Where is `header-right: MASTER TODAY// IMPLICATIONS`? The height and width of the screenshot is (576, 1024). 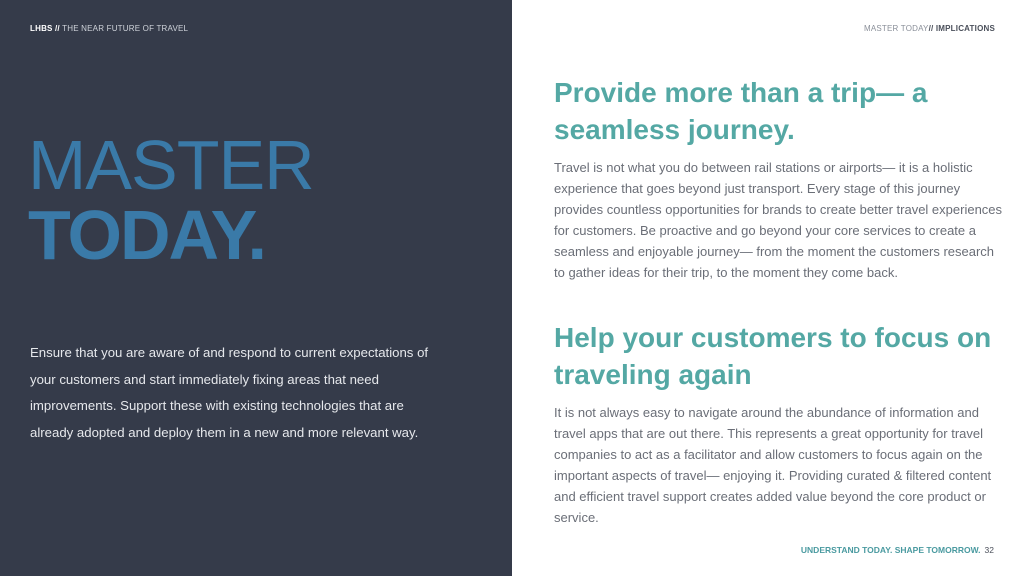
header-right: MASTER TODAY// IMPLICATIONS is located at coordinates (929, 28).